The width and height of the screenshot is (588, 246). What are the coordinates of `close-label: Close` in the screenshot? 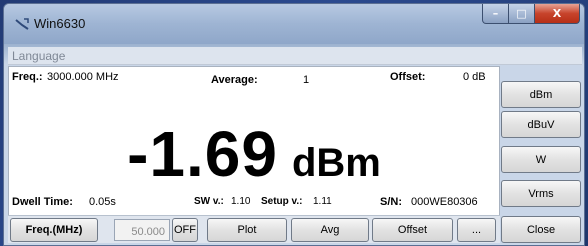 It's located at (541, 229).